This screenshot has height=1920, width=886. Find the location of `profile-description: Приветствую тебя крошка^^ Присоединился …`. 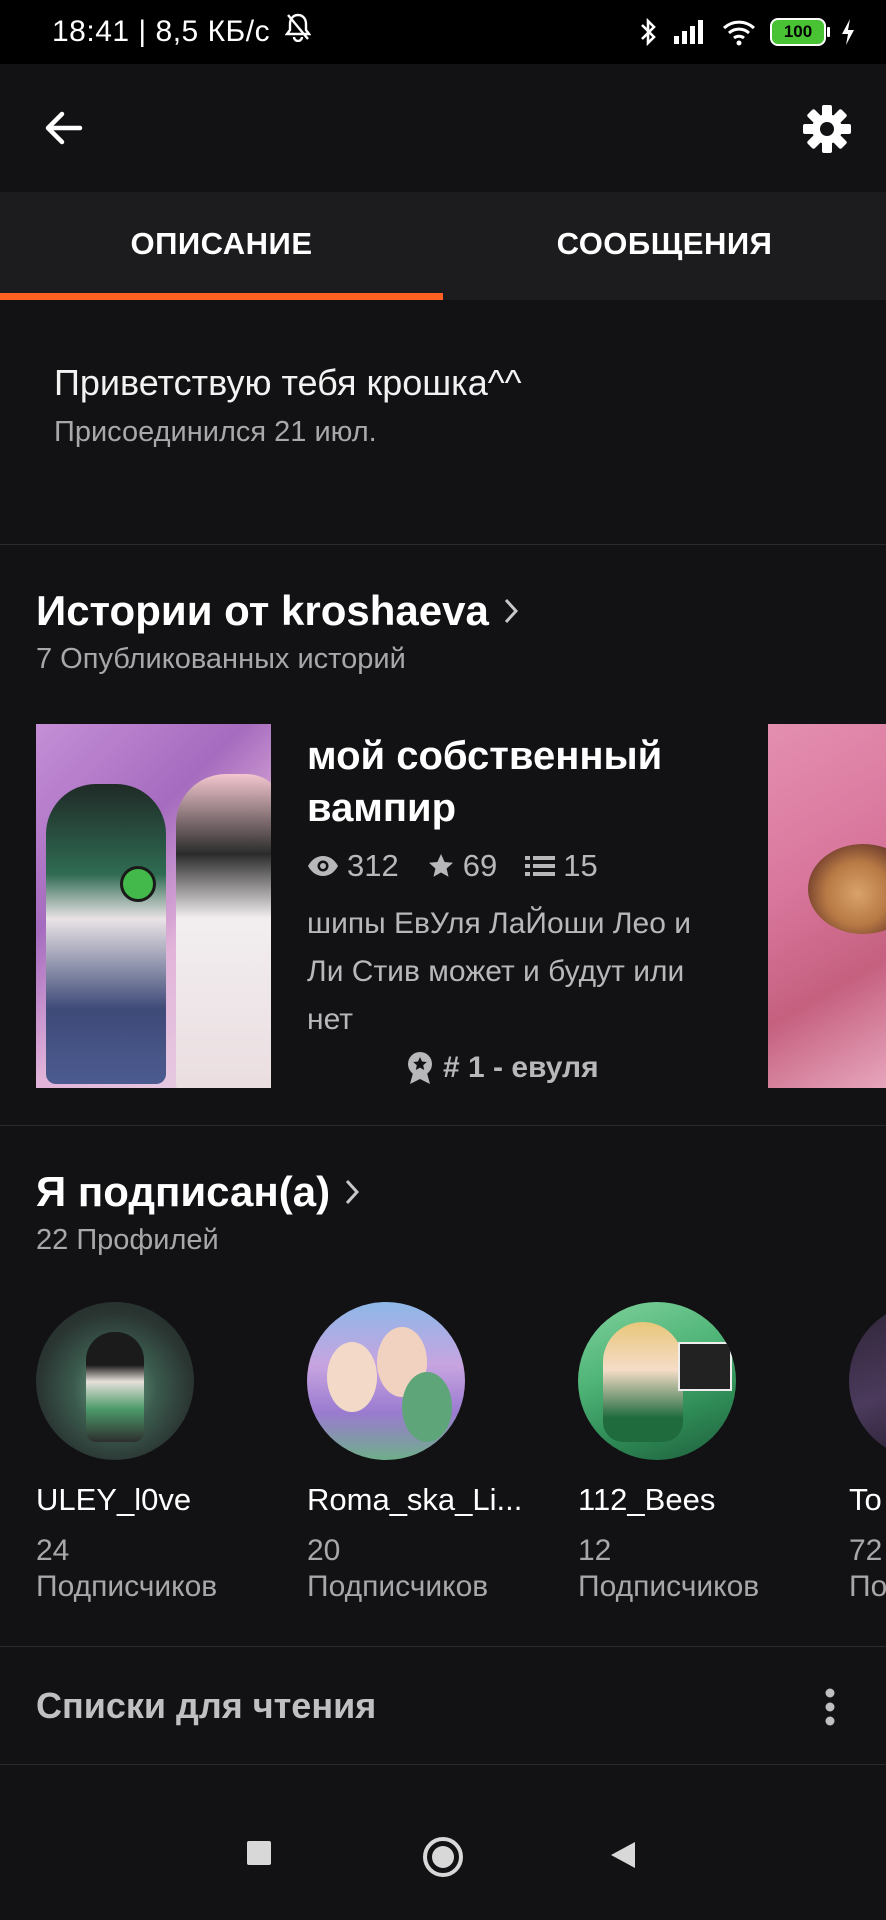

profile-description: Приветствую тебя крошка^^ Присоединился … is located at coordinates (443, 422).